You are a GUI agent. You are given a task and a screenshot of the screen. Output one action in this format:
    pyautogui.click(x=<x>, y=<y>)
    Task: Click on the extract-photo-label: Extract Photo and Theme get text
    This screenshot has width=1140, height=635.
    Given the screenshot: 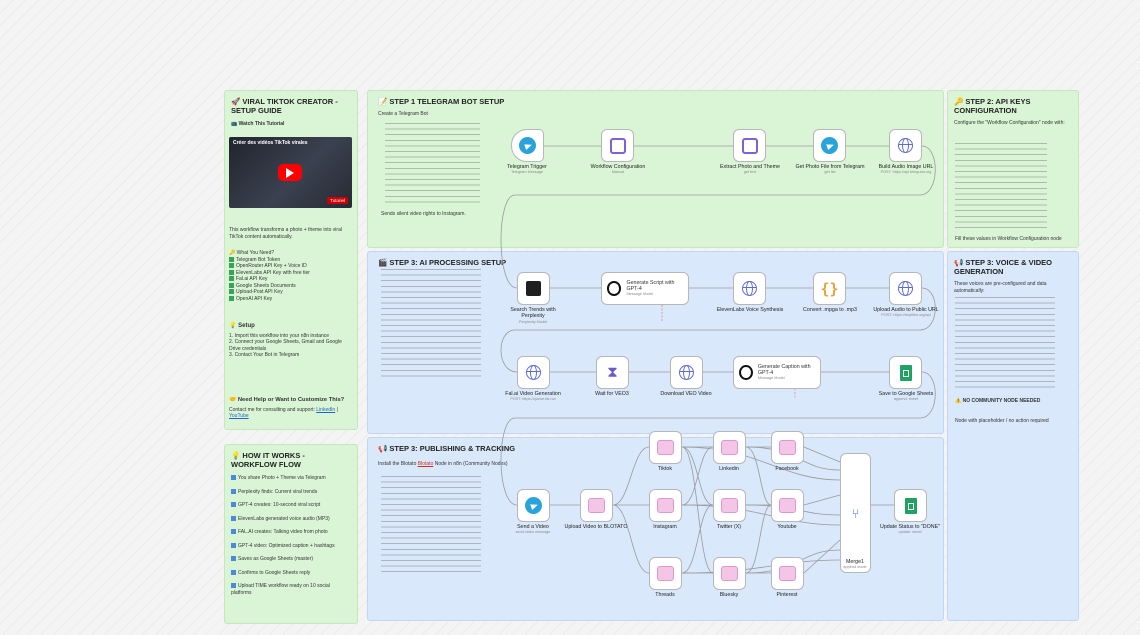 What is the action you would take?
    pyautogui.click(x=750, y=169)
    